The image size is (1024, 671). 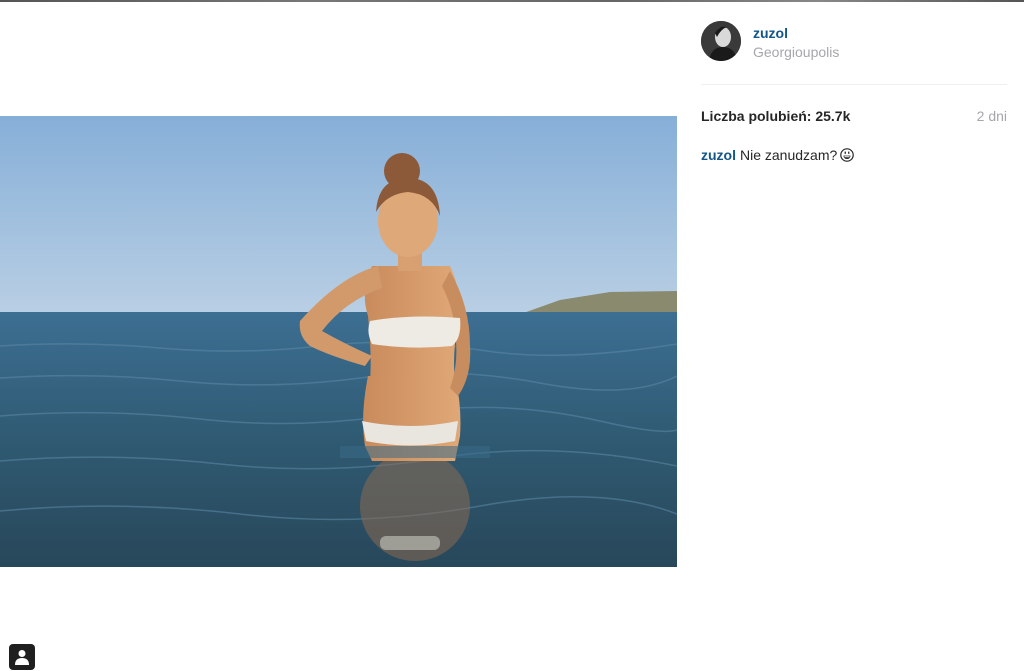 I want to click on likes-row: Liczba polubień: 25.7k 2 dni, so click(x=854, y=128).